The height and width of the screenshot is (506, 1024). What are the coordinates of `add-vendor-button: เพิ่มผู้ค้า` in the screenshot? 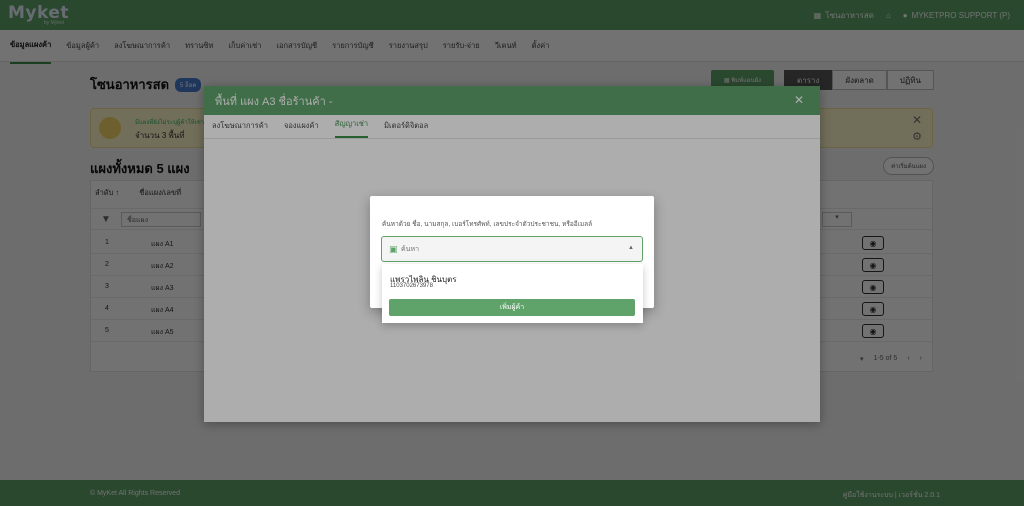 It's located at (512, 307).